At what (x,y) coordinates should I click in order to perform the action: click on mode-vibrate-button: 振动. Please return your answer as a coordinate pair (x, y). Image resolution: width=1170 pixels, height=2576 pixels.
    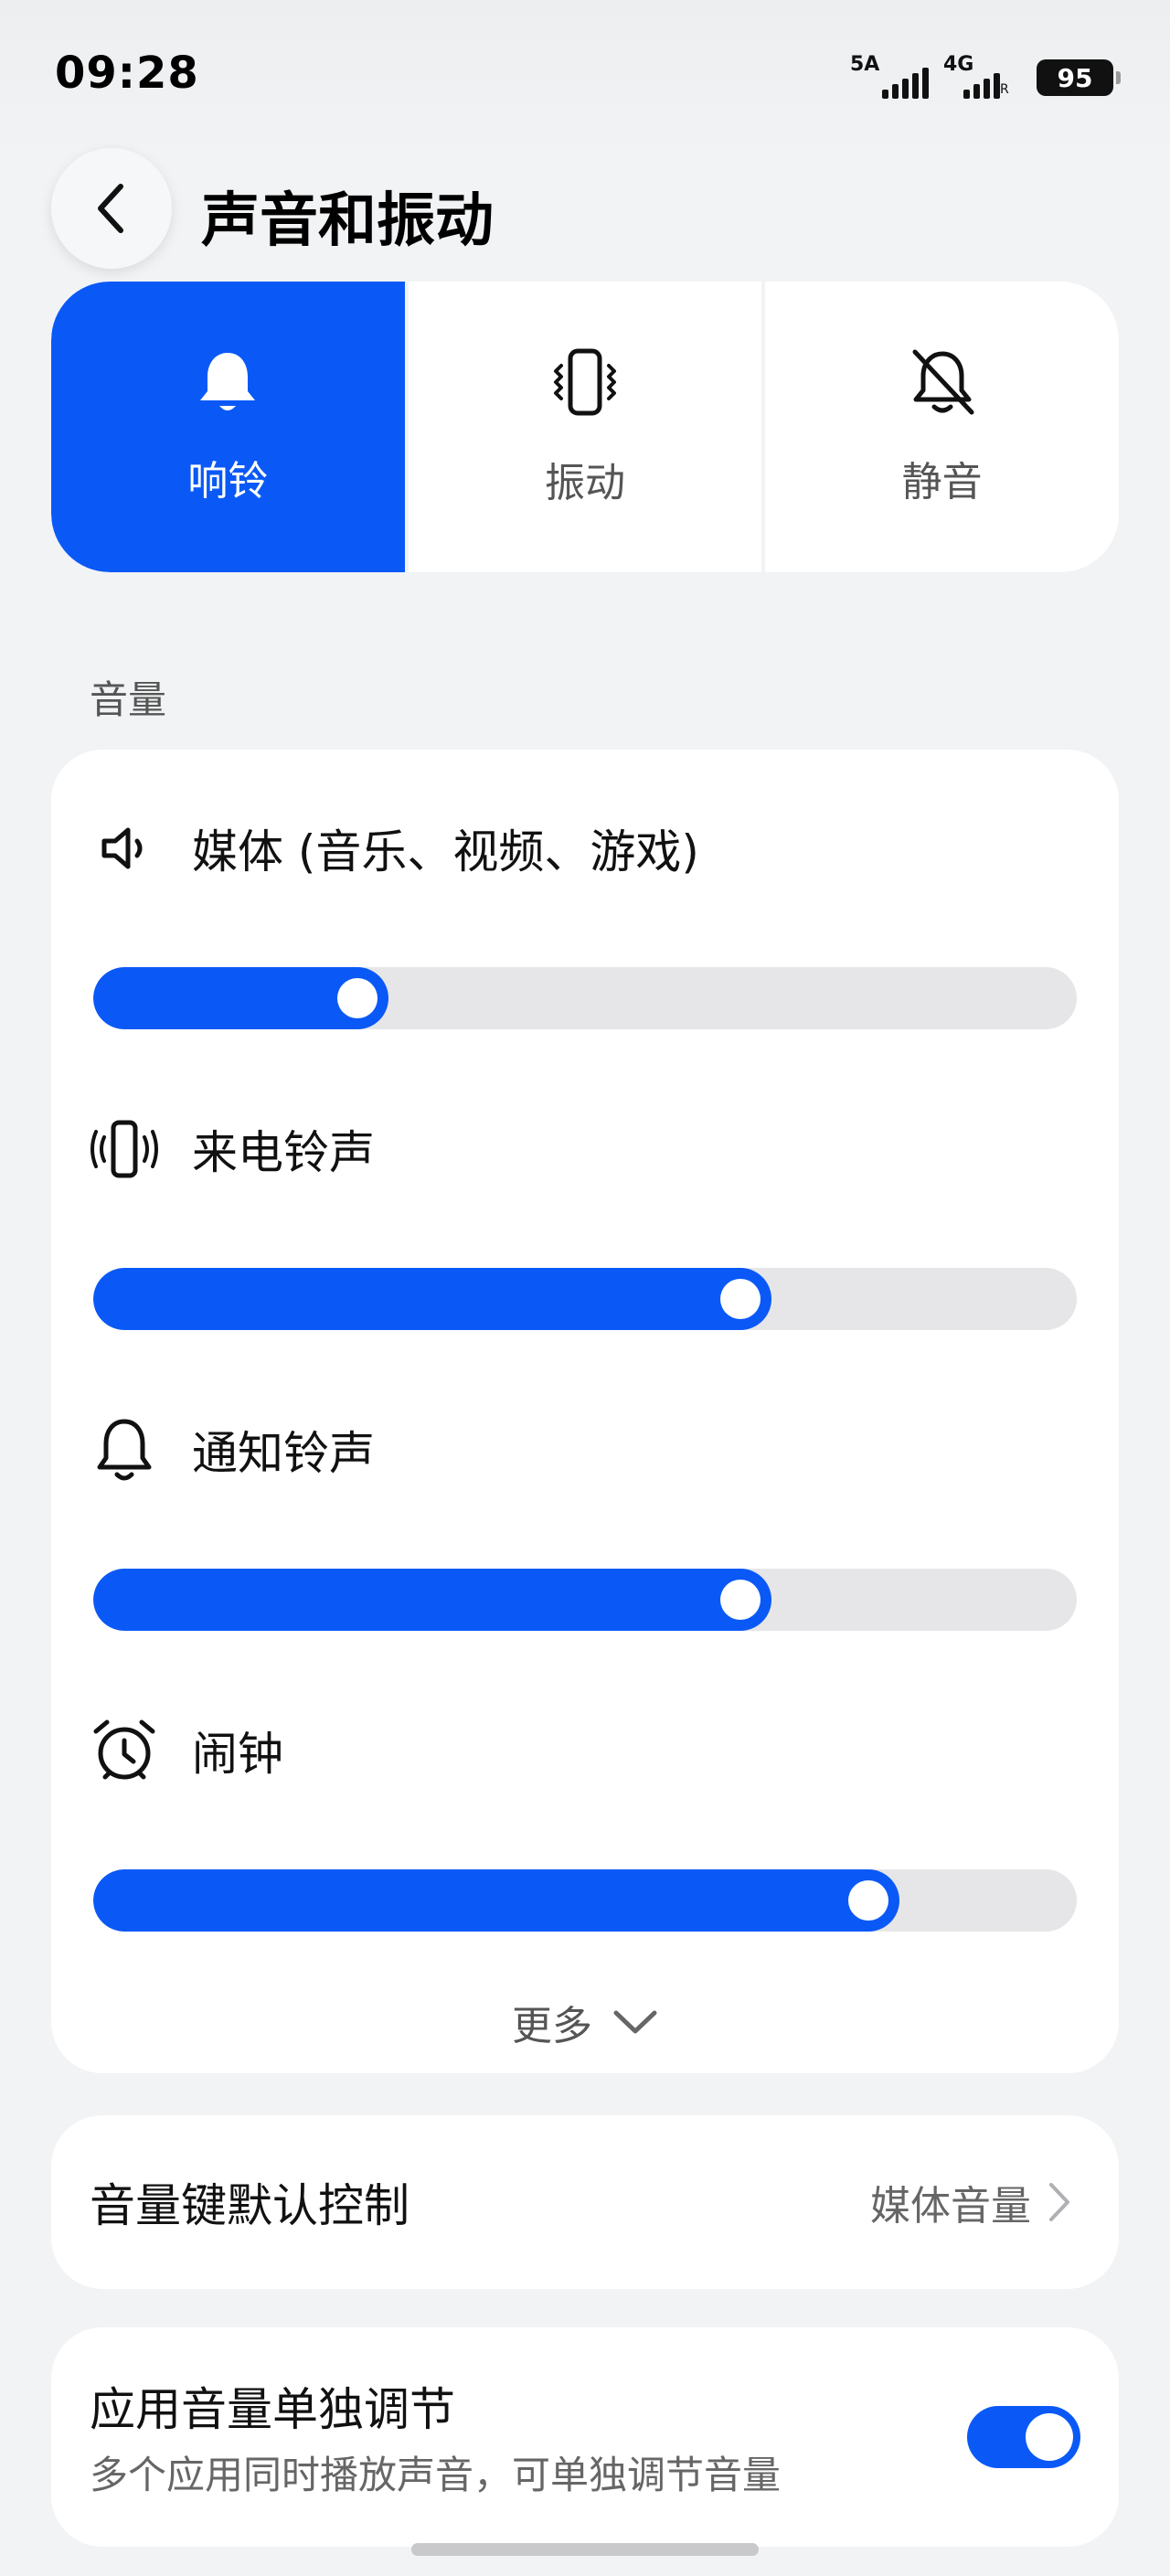
    Looking at the image, I should click on (583, 427).